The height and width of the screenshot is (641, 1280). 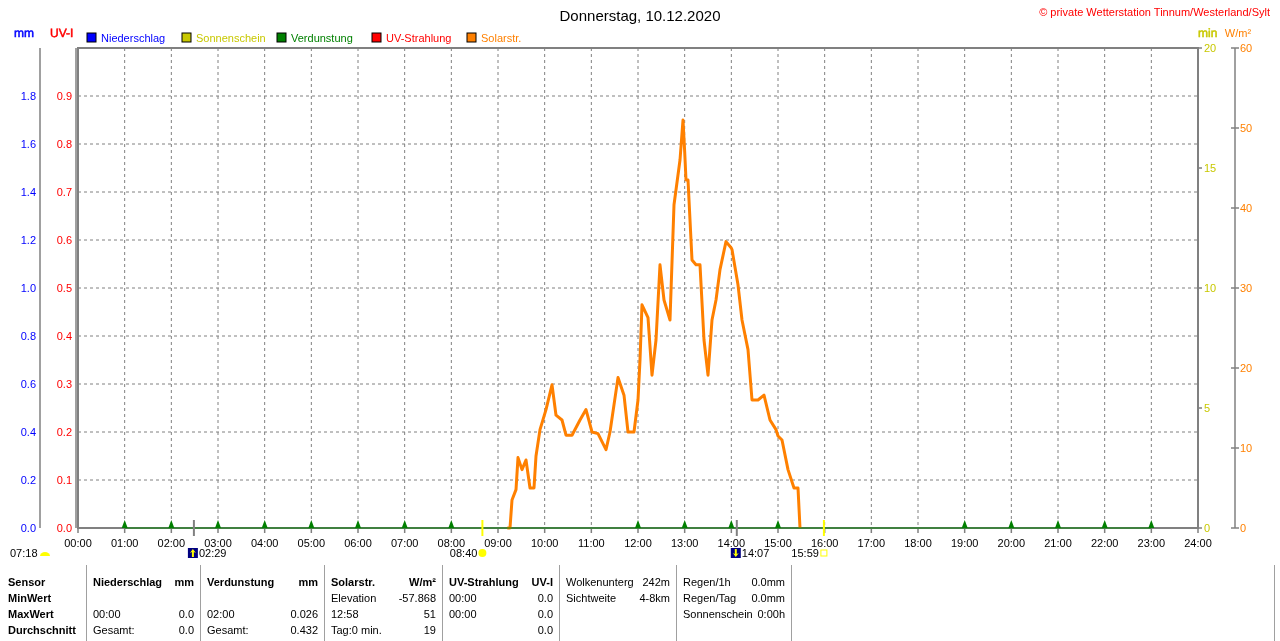 What do you see at coordinates (311, 543) in the screenshot?
I see `axis-tick-label: 05:00` at bounding box center [311, 543].